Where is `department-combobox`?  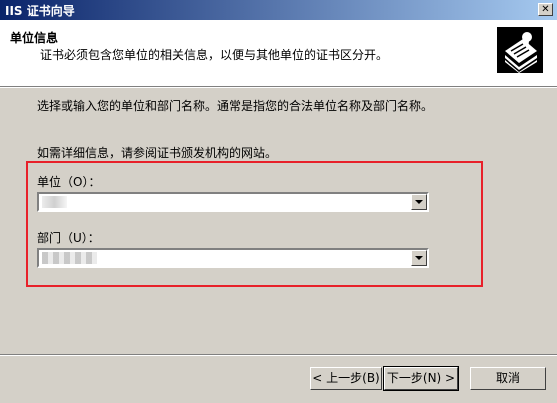 department-combobox is located at coordinates (233, 258).